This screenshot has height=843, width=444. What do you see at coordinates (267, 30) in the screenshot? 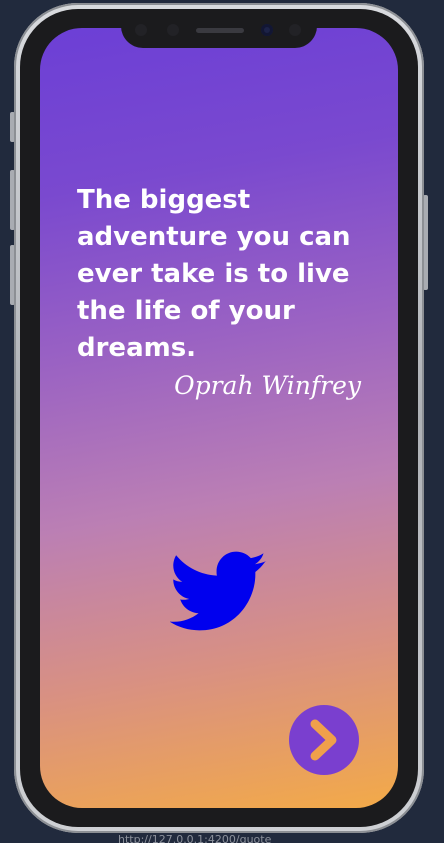
I see `front-camera` at bounding box center [267, 30].